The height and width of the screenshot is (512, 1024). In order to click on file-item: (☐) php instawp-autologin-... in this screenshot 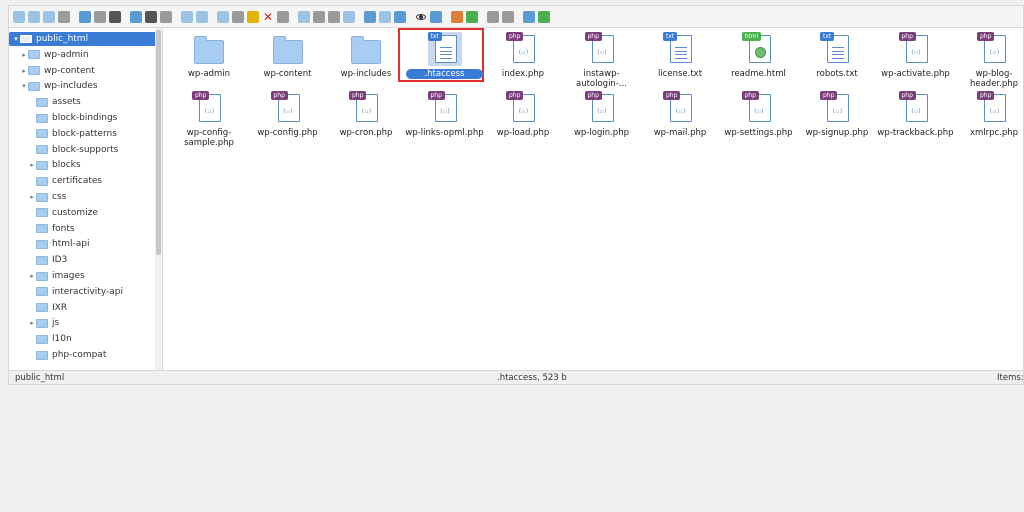, I will do `click(602, 60)`.